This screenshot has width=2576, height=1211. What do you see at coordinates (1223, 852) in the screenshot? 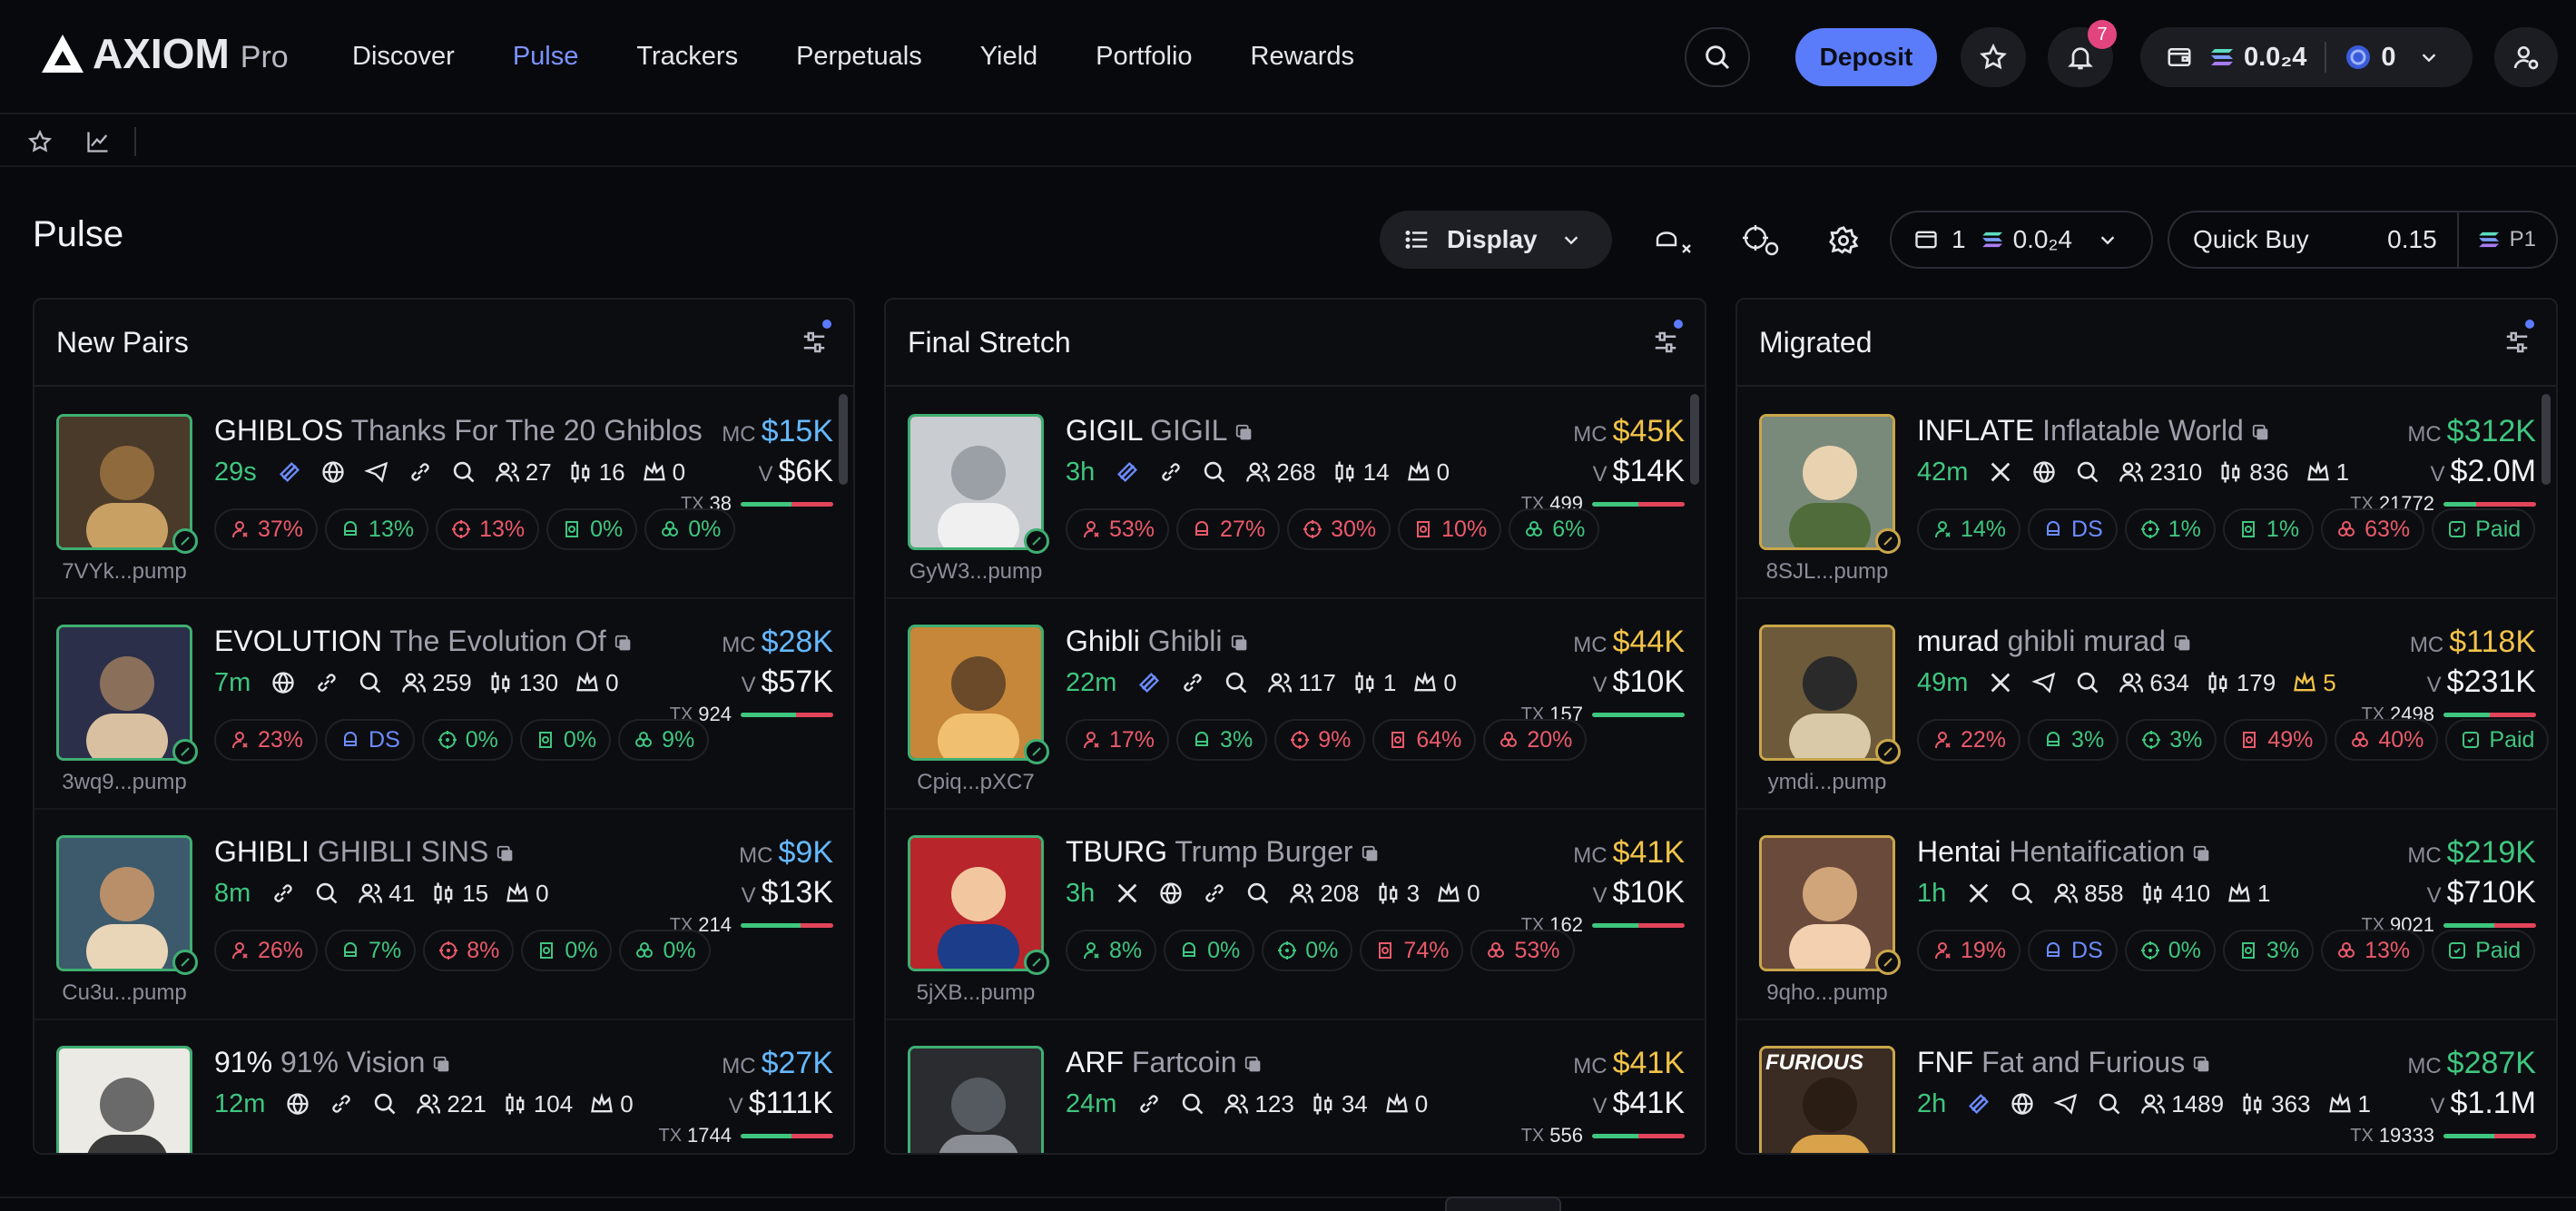
I see `token-title: TBURG Trump Burger` at bounding box center [1223, 852].